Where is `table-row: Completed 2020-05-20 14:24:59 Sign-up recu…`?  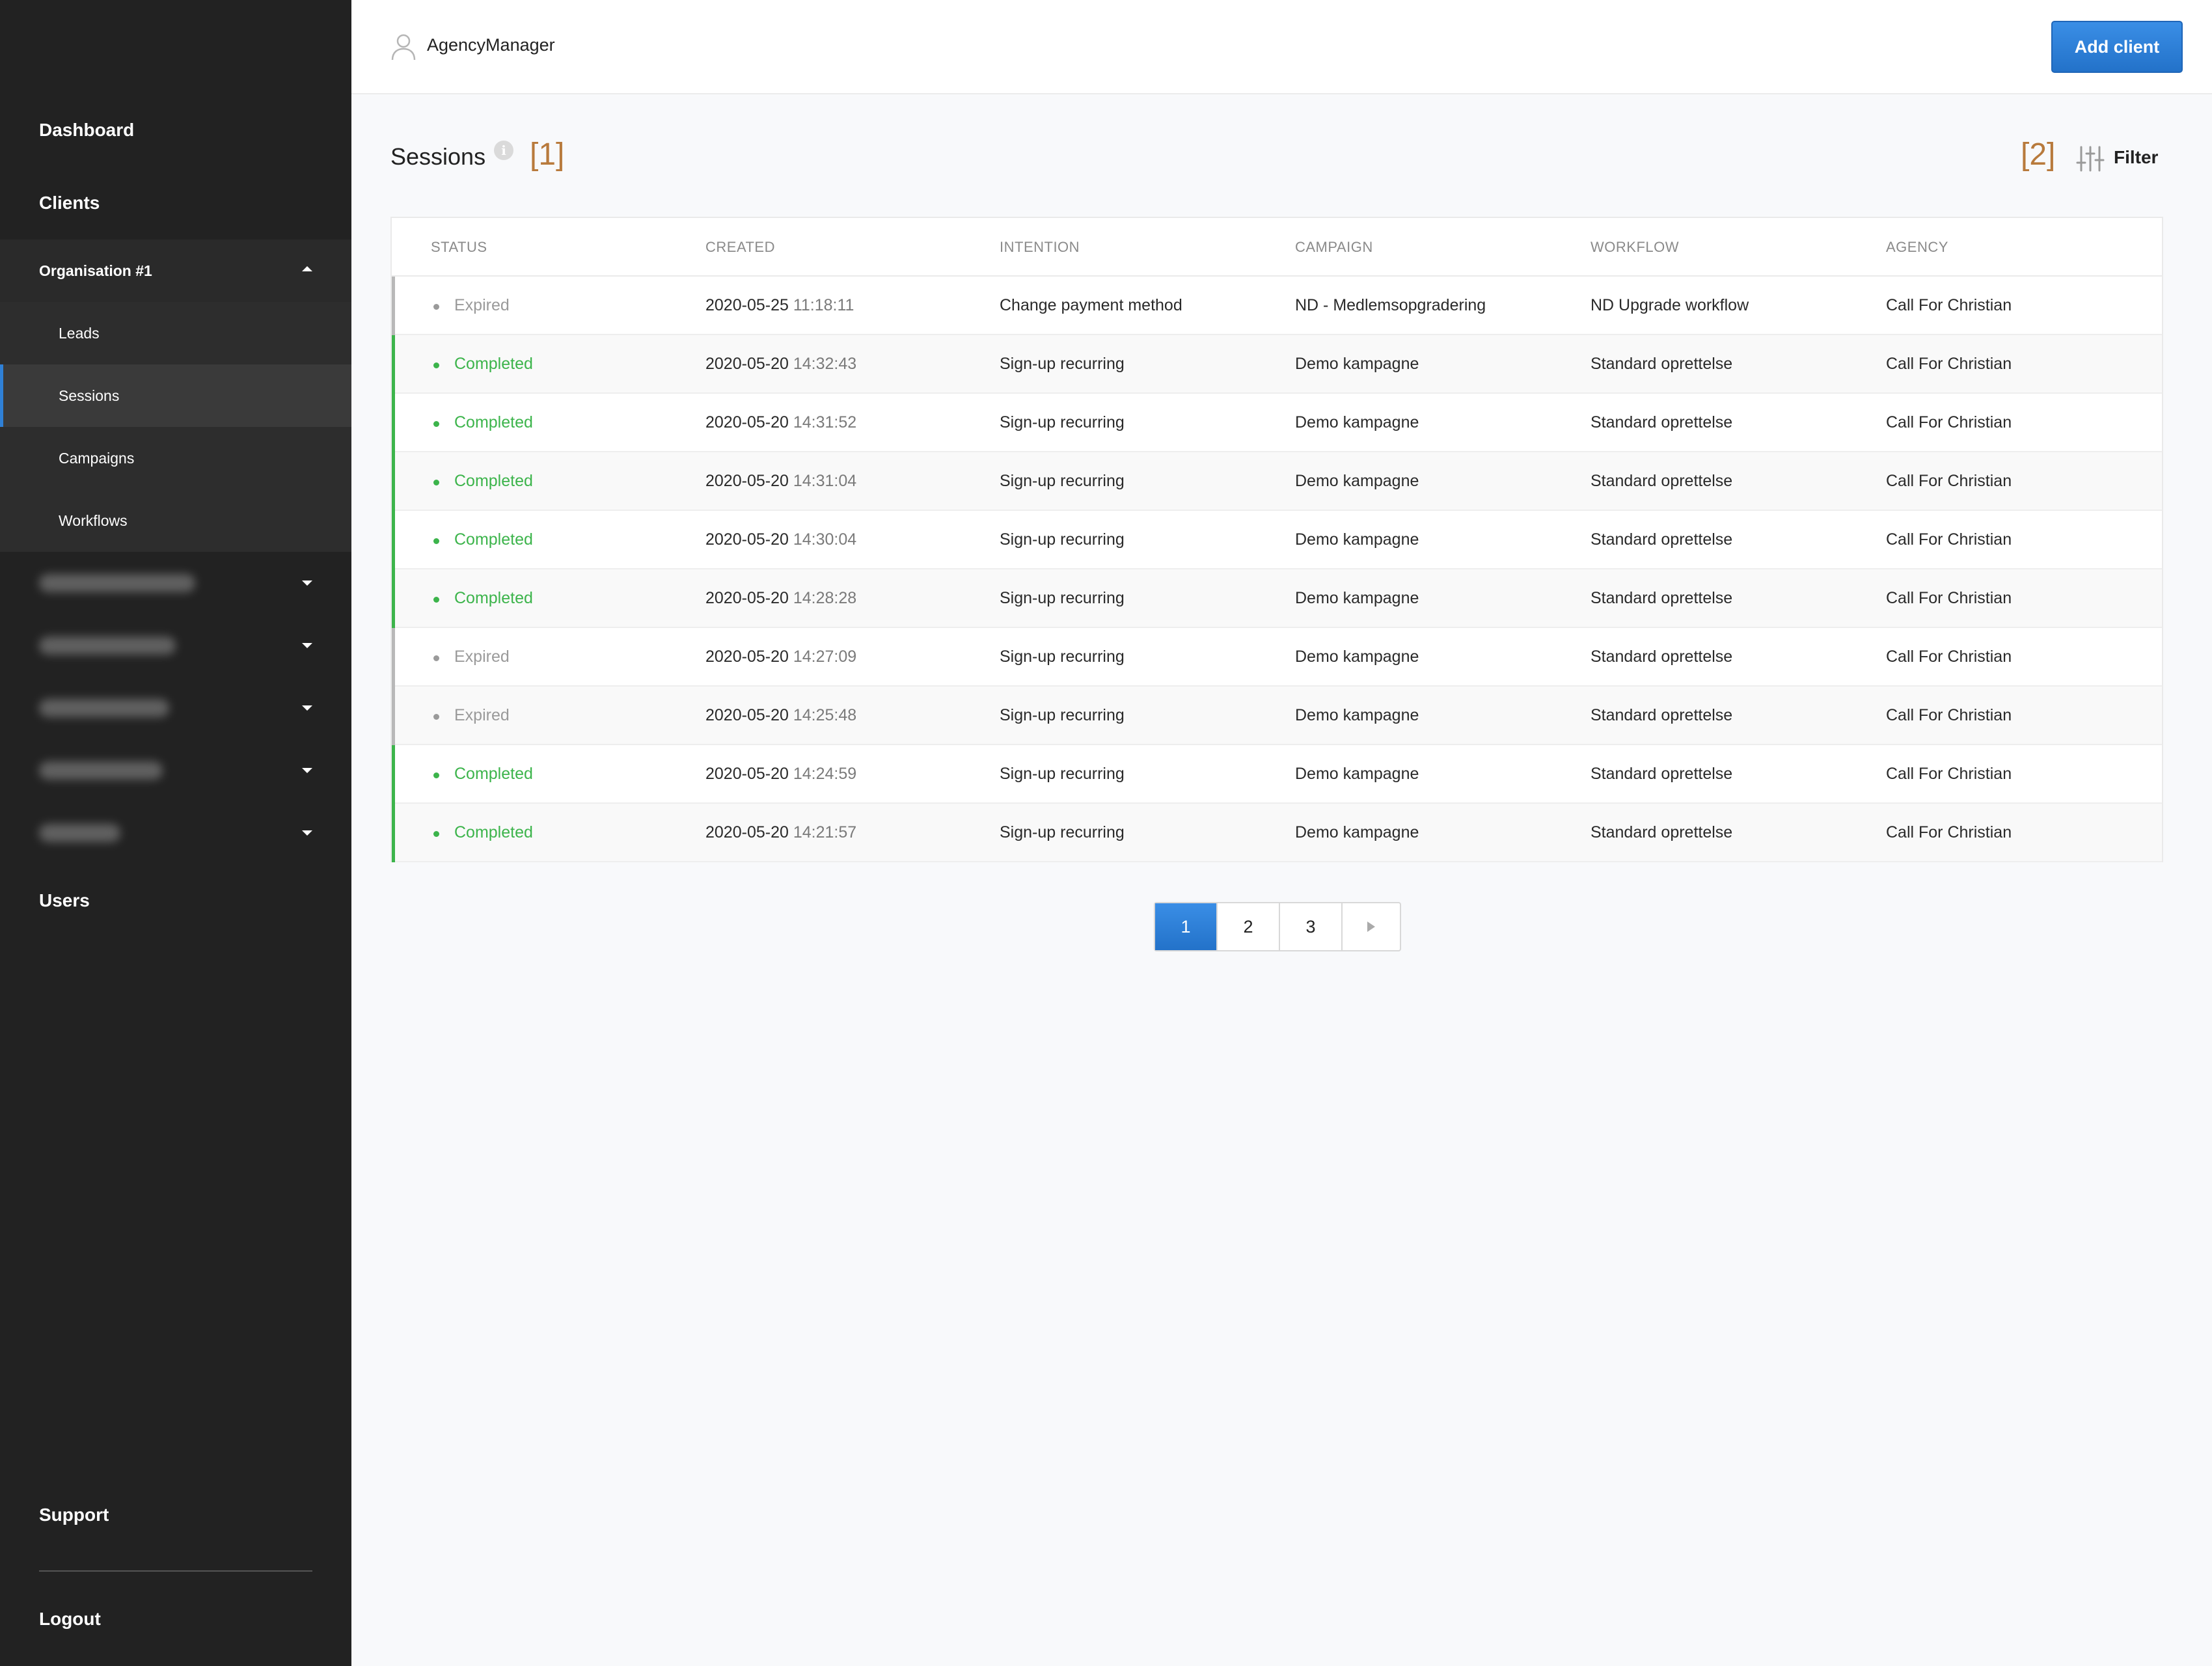
table-row: Completed 2020-05-20 14:24:59 Sign-up recu… is located at coordinates (1277, 774).